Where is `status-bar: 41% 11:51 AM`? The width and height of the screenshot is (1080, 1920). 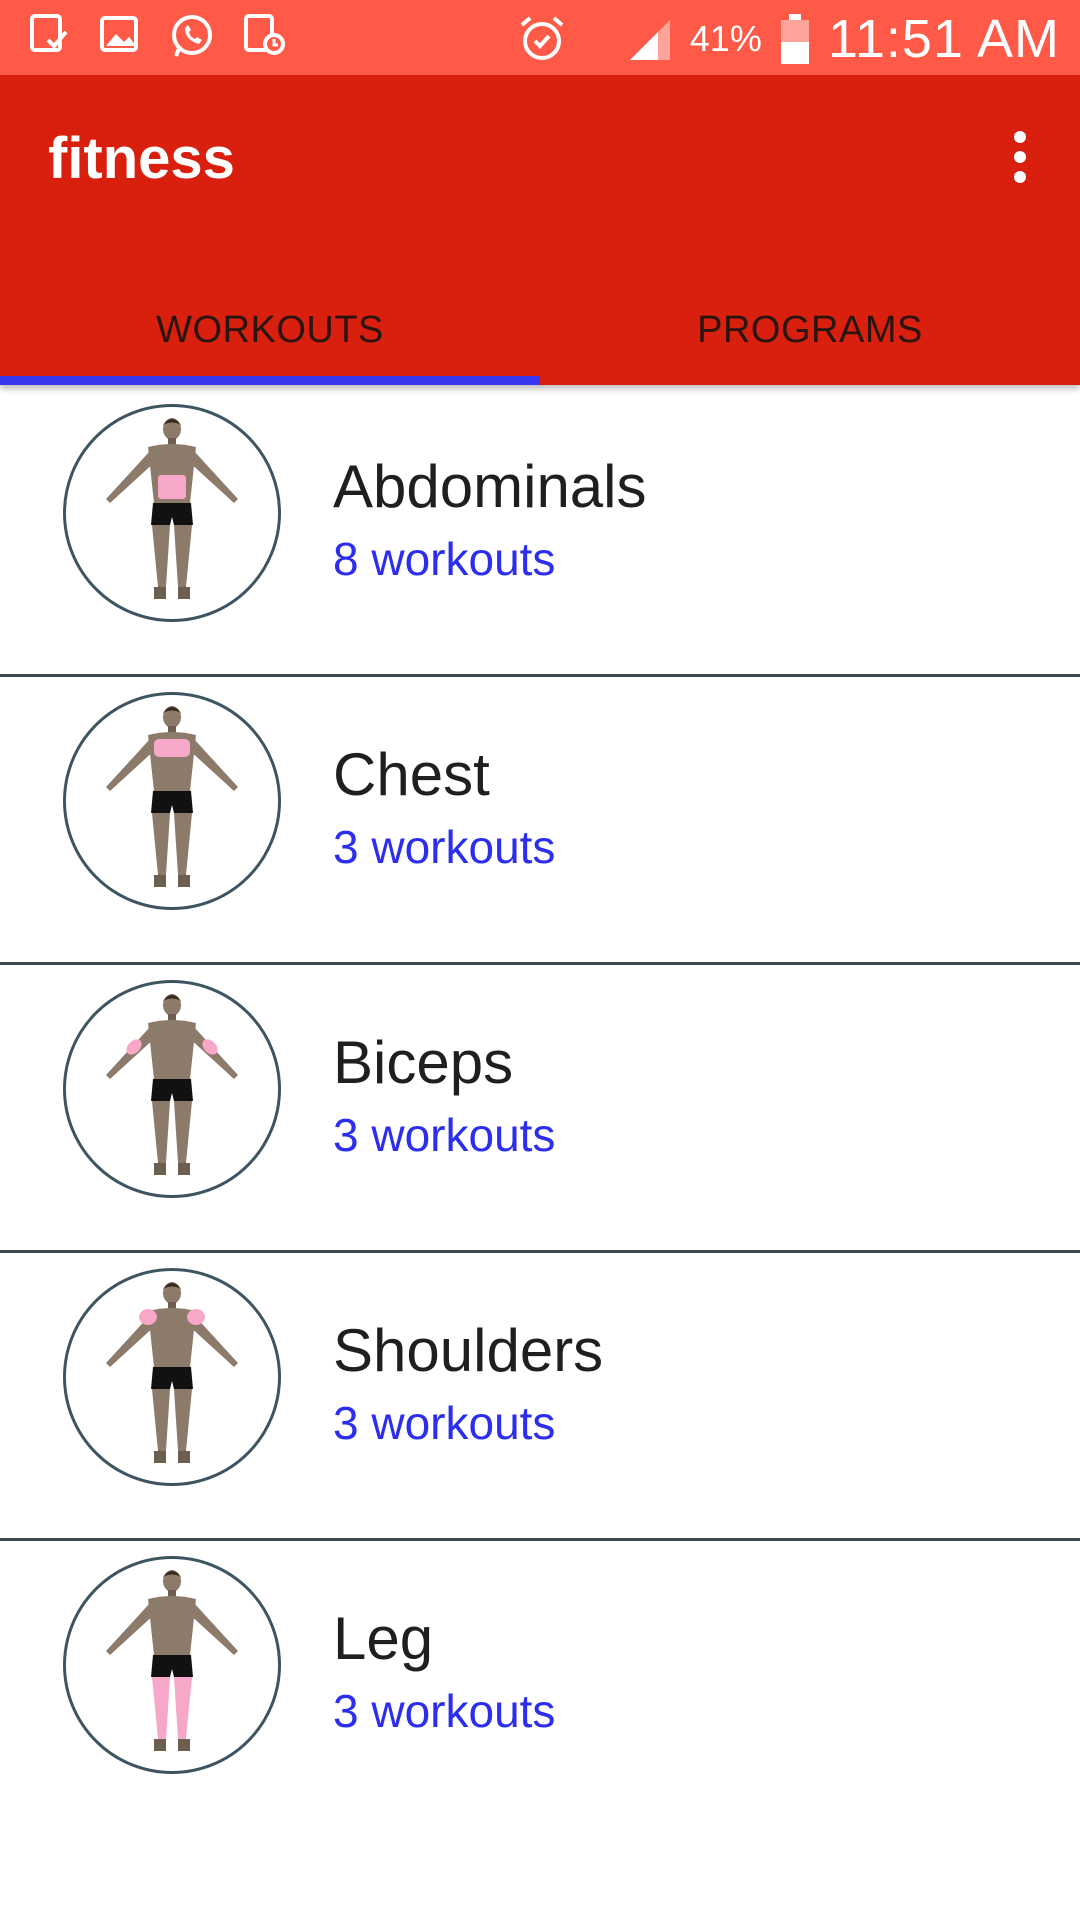
status-bar: 41% 11:51 AM is located at coordinates (540, 37).